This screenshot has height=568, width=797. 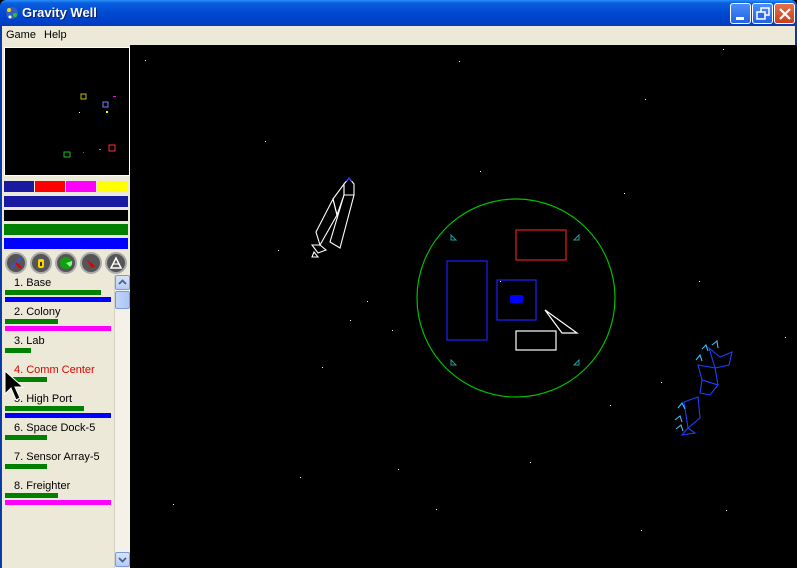 What do you see at coordinates (42, 486) in the screenshot?
I see `unit-label: 8. Freighter` at bounding box center [42, 486].